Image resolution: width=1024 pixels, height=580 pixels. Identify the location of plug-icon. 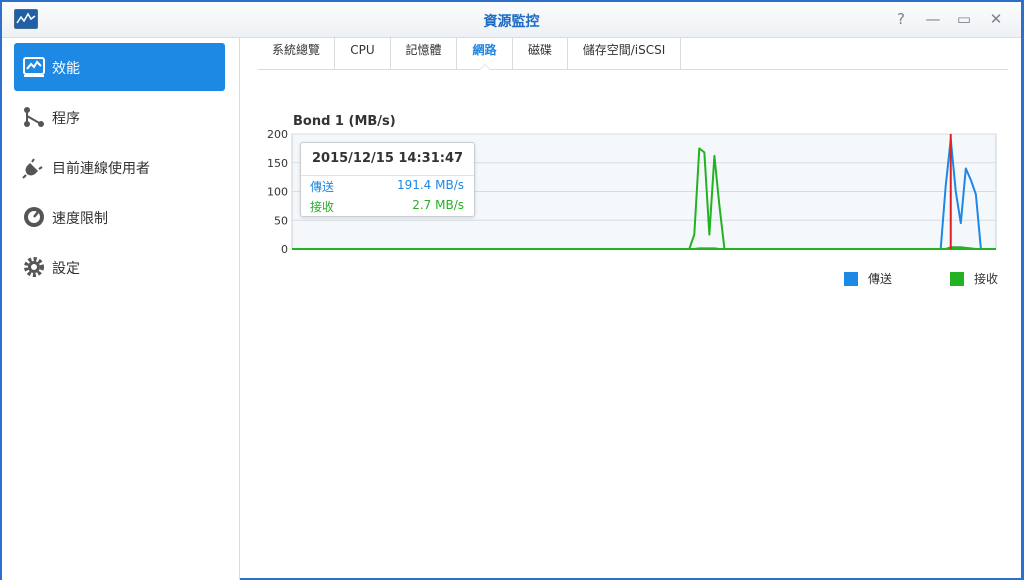
(34, 167).